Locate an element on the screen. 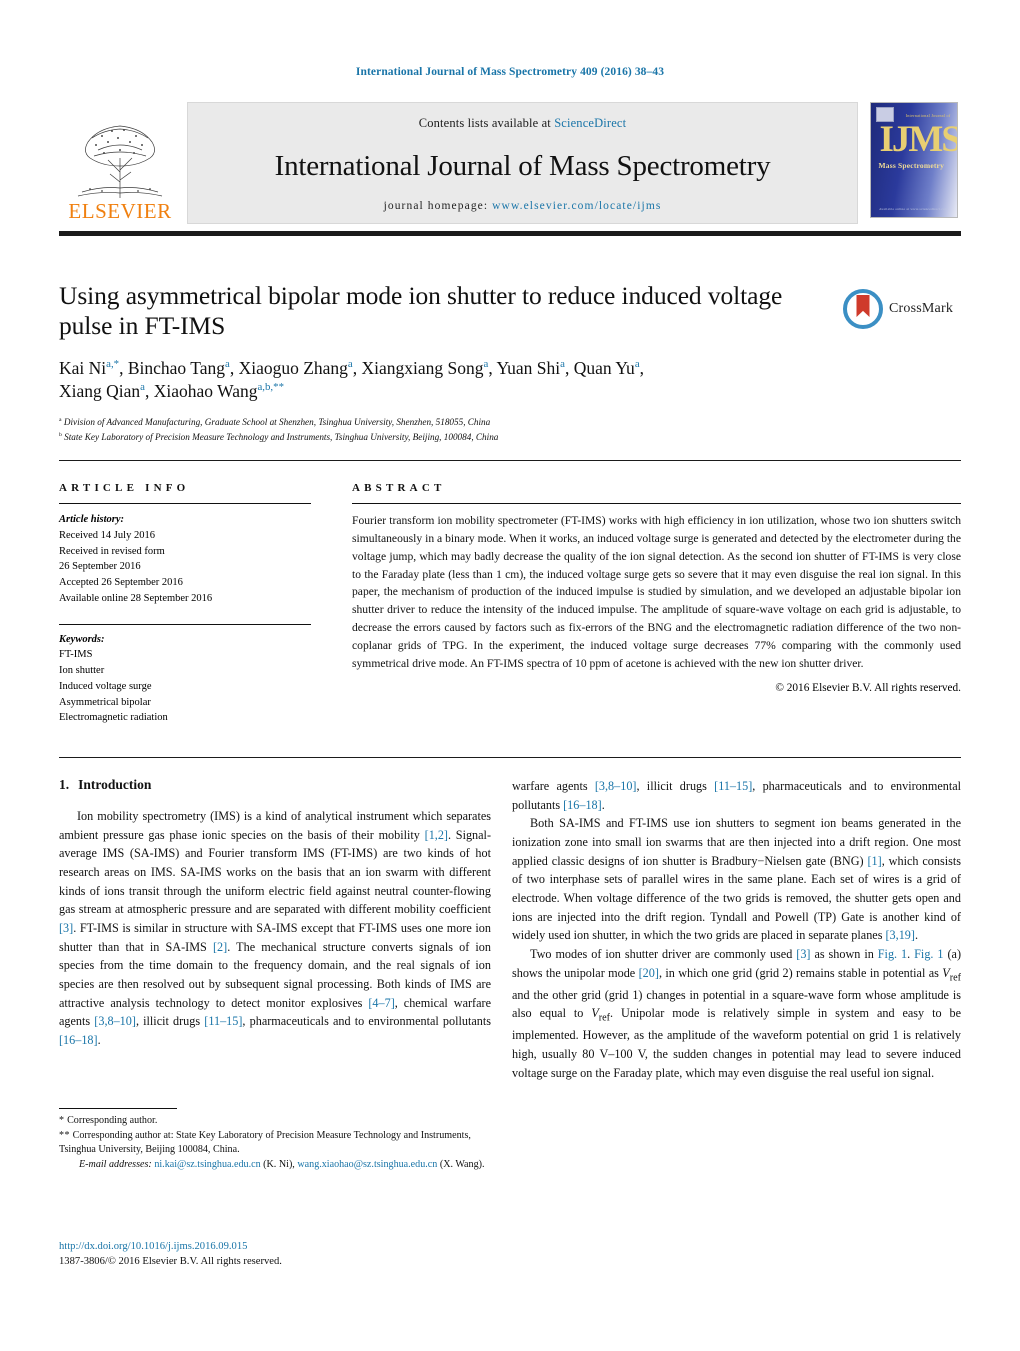 The width and height of the screenshot is (1020, 1351). footnote-corresponding-author: * Corresponding author. is located at coordinates (108, 1120).